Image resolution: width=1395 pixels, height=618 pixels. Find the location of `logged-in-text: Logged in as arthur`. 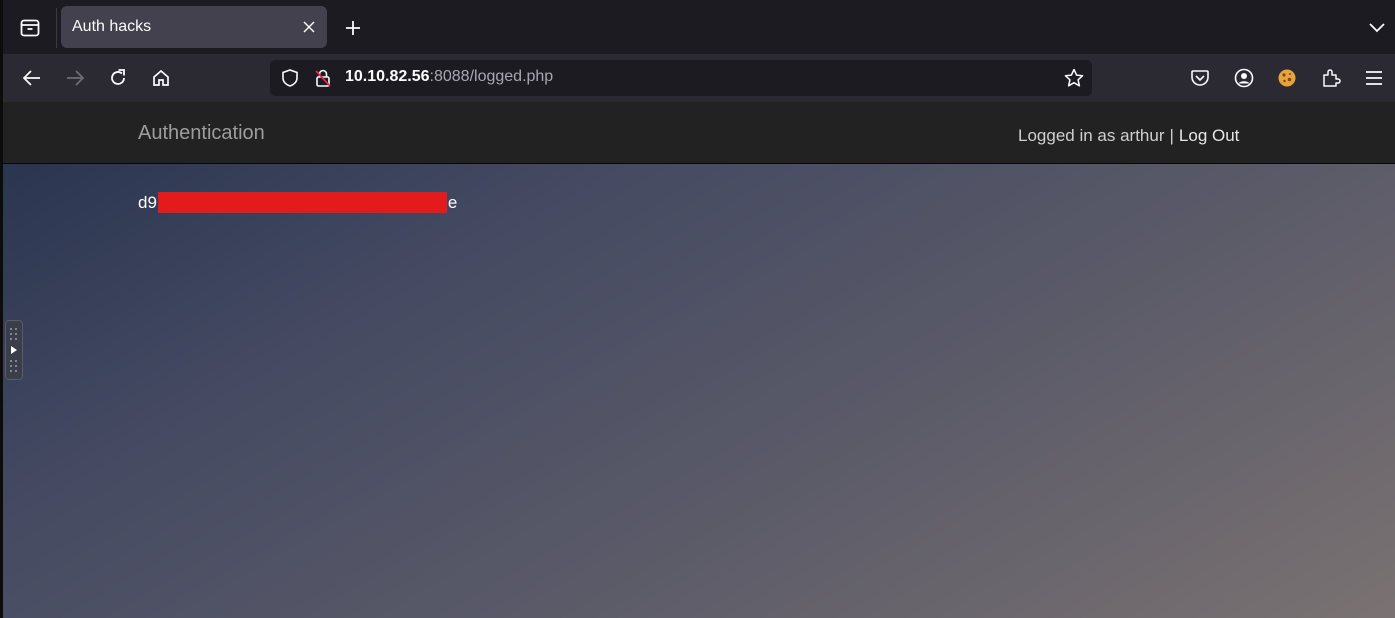

logged-in-text: Logged in as arthur is located at coordinates (1091, 135).